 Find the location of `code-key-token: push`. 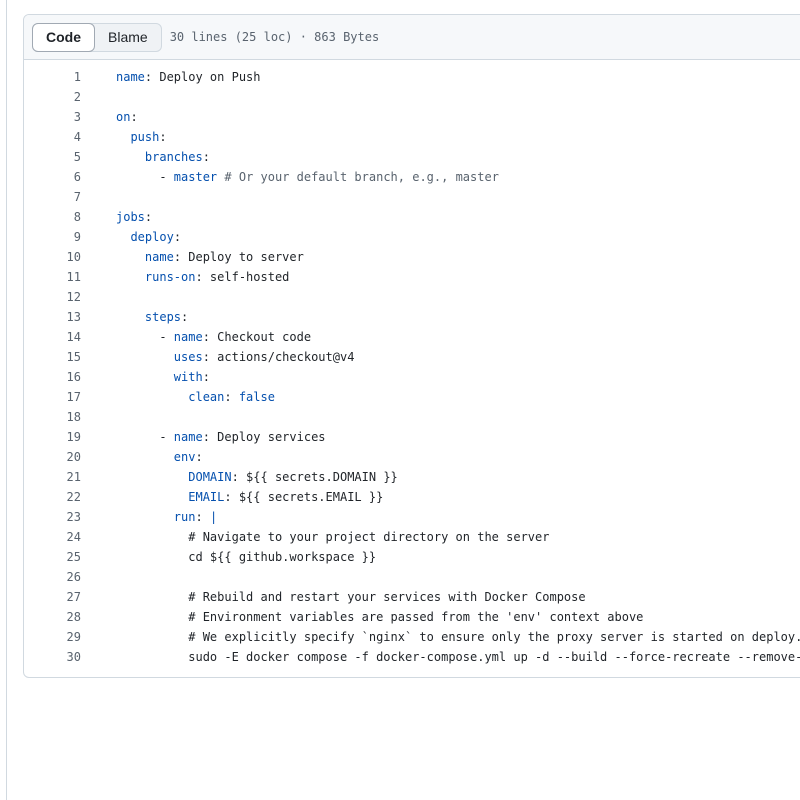

code-key-token: push is located at coordinates (145, 137).